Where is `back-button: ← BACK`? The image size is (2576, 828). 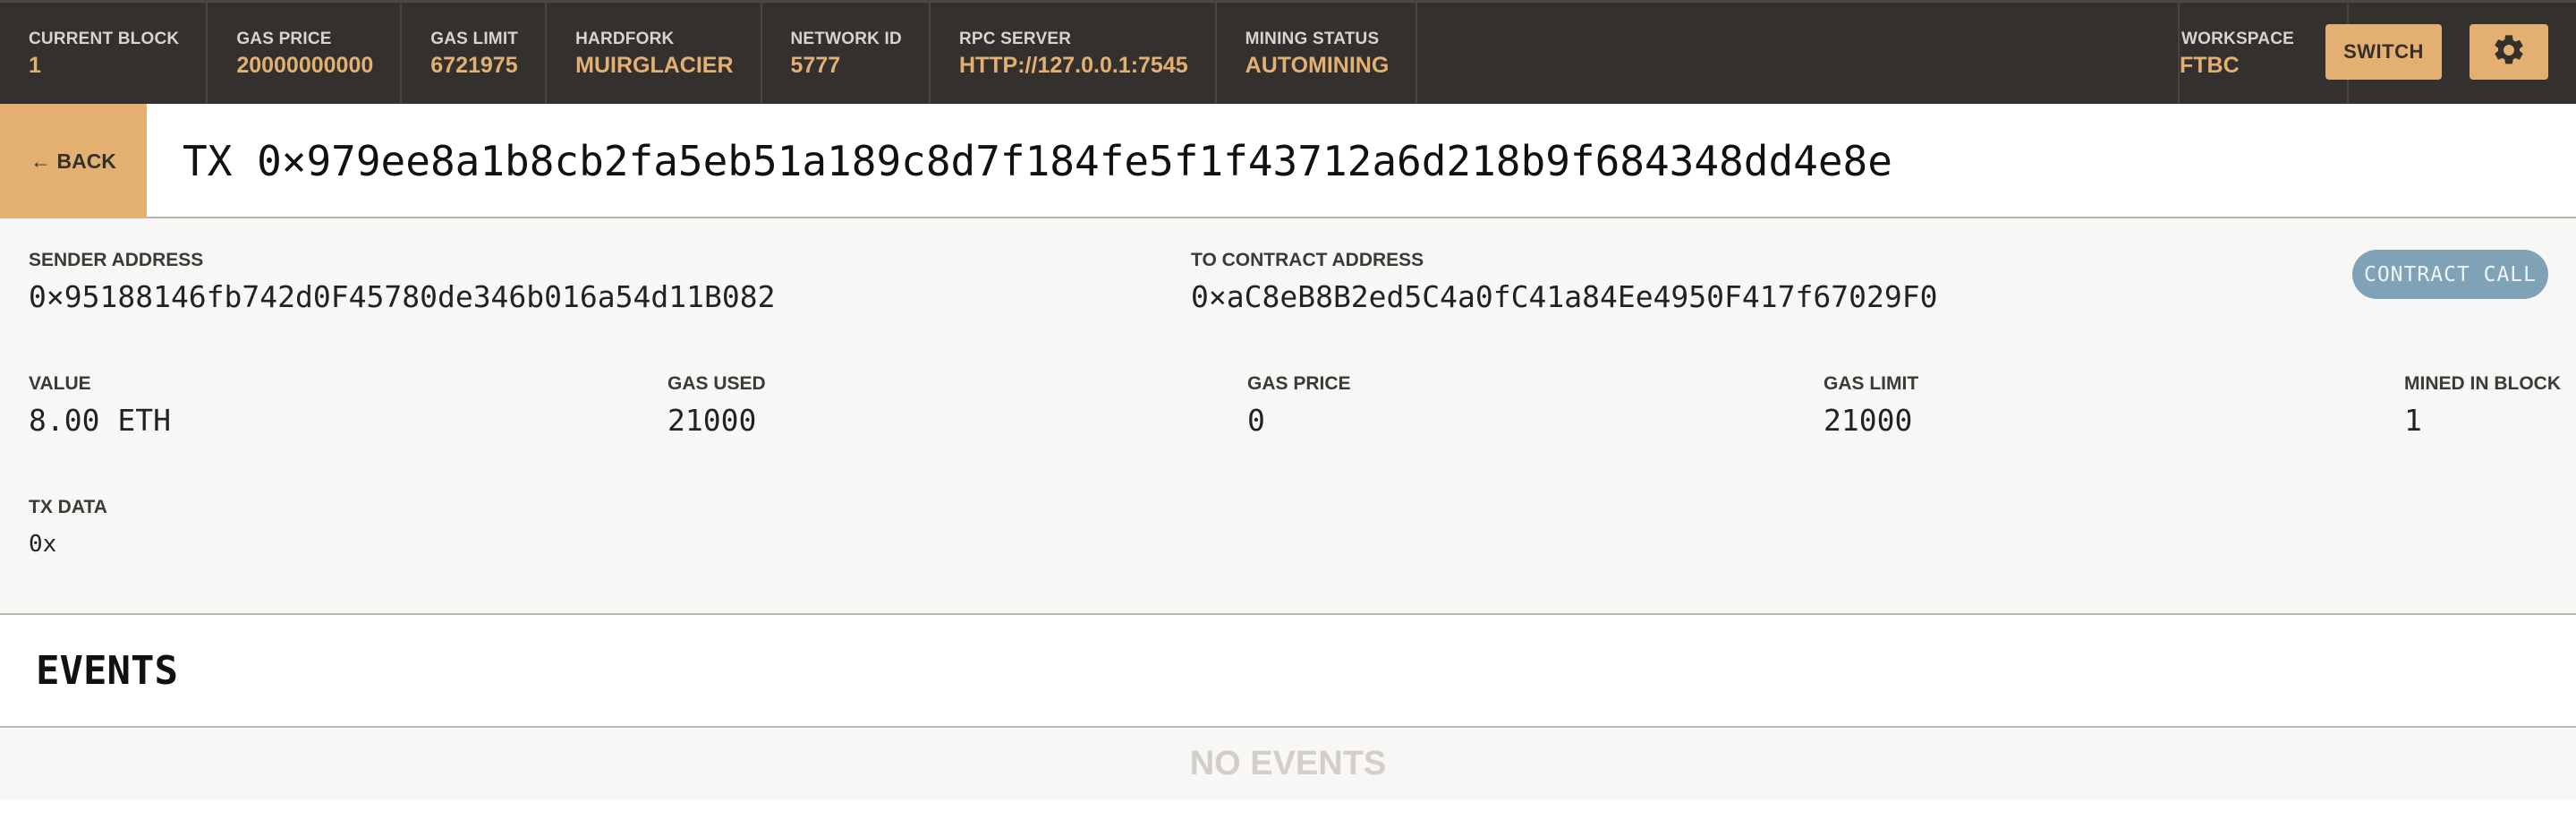
back-button: ← BACK is located at coordinates (73, 161).